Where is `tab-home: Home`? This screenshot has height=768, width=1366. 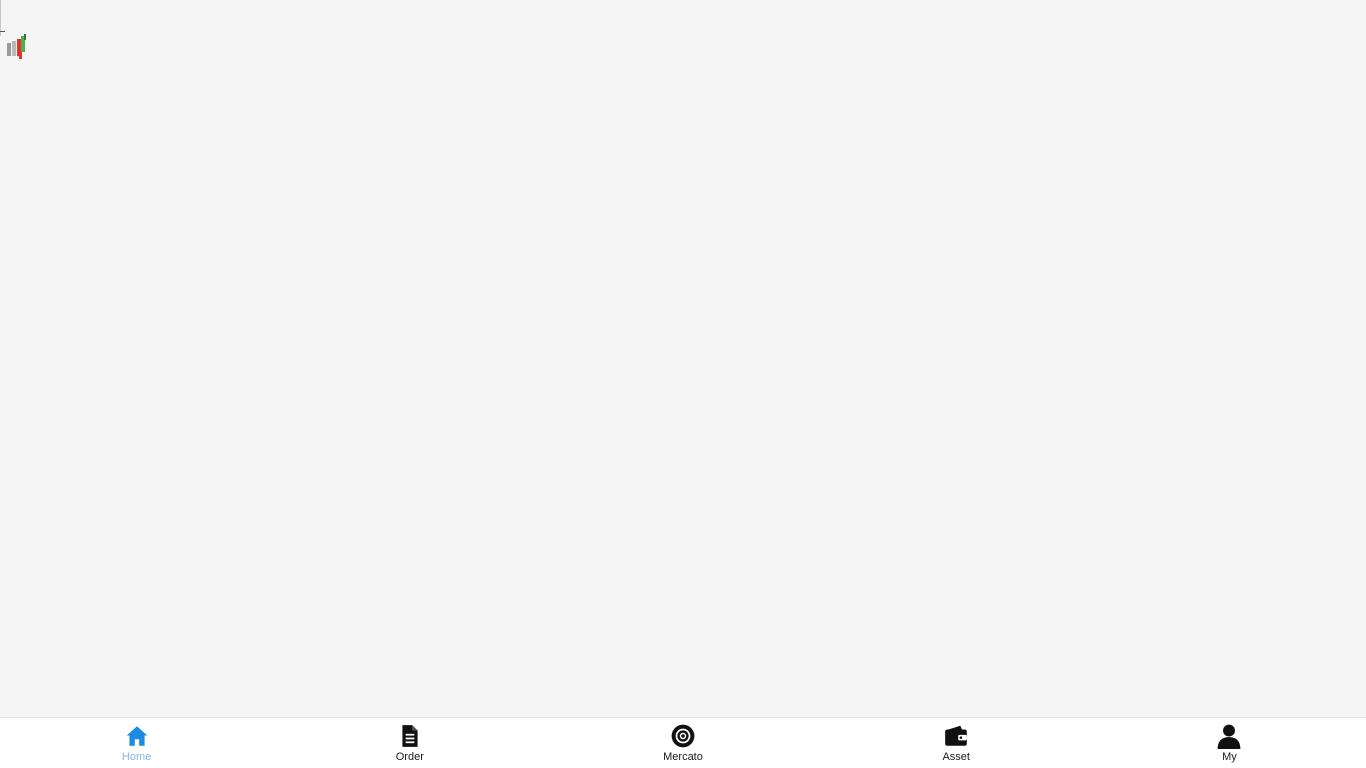 tab-home: Home is located at coordinates (136, 743).